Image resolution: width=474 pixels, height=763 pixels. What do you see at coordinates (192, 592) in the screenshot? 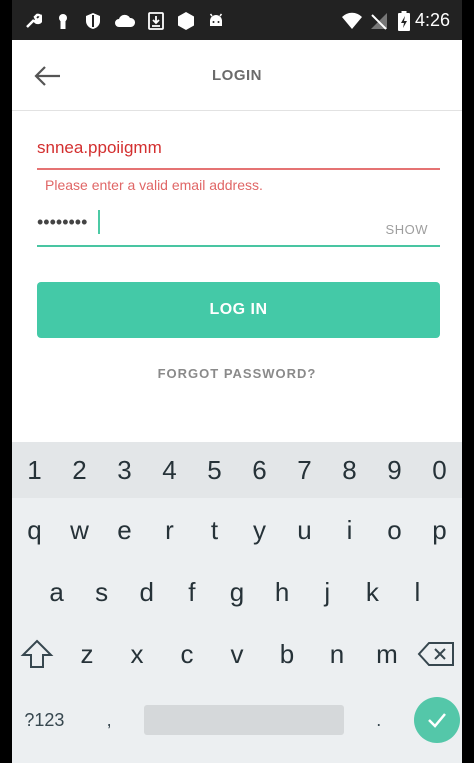
I see `key-f: f` at bounding box center [192, 592].